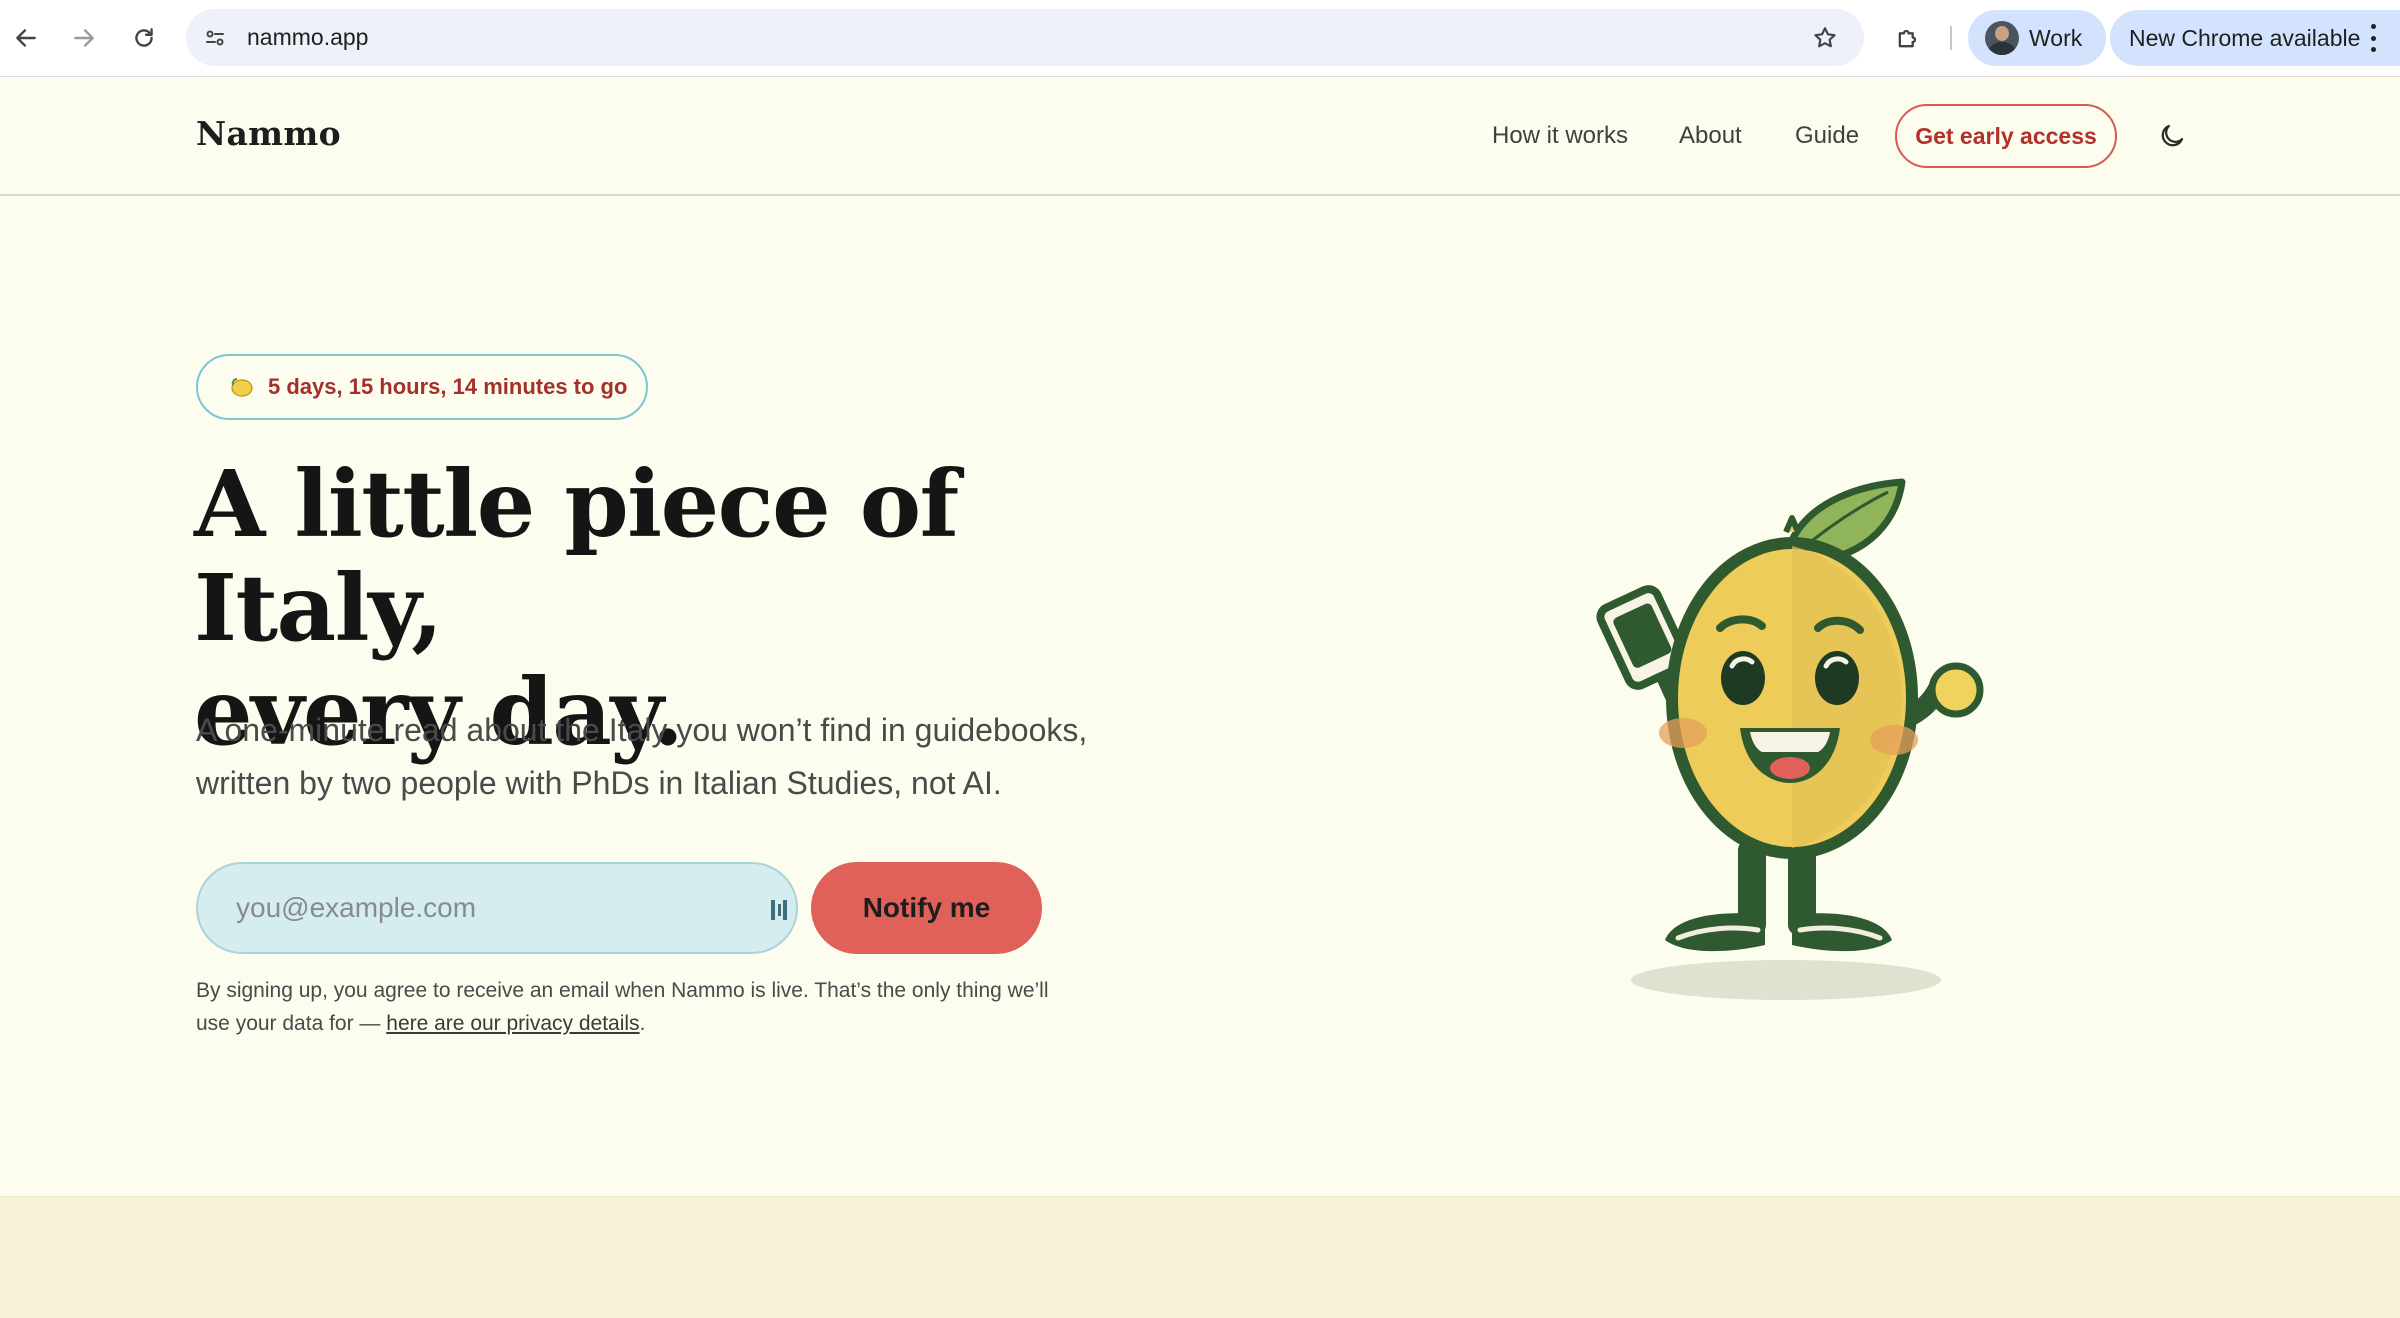  I want to click on bookmark-button, so click(1825, 38).